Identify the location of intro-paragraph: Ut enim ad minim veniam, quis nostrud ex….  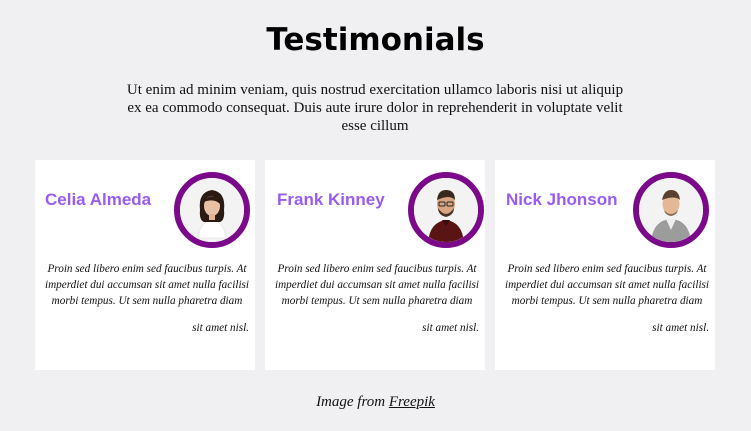
(375, 108).